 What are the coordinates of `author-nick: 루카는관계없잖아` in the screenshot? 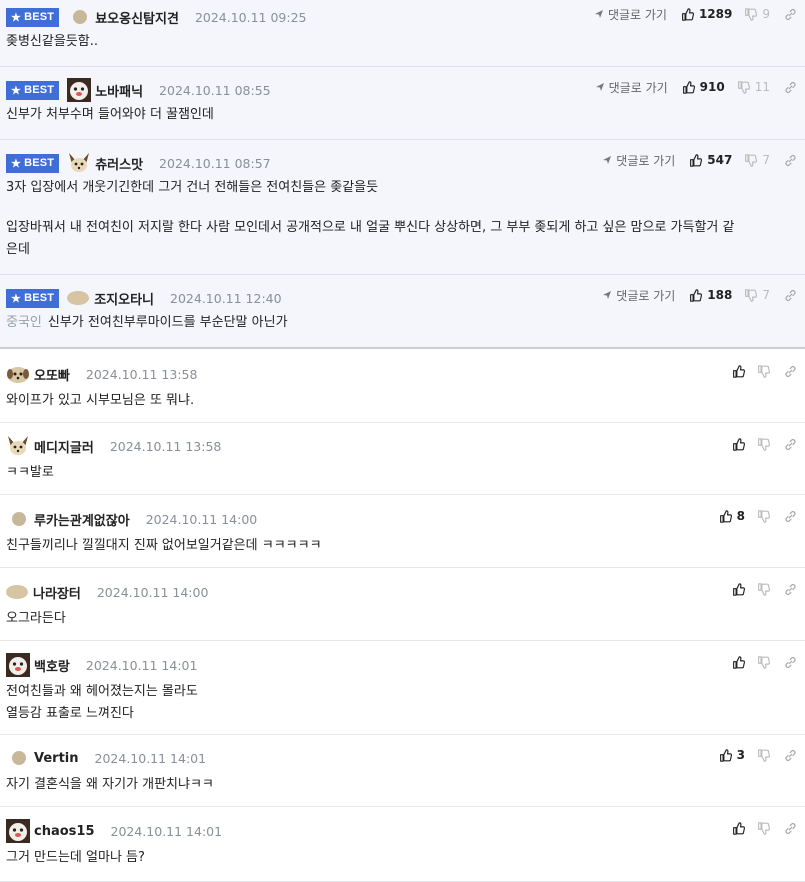 It's located at (82, 519).